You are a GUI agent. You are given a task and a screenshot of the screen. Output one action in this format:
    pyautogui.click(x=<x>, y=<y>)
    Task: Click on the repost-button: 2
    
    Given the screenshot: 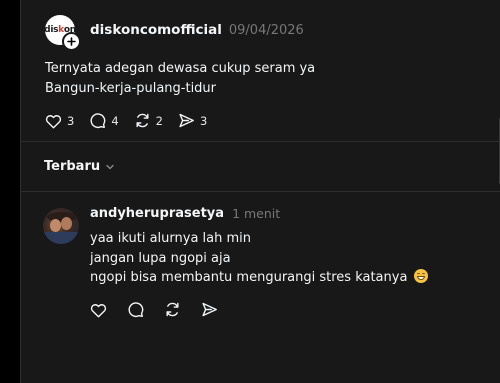 What is the action you would take?
    pyautogui.click(x=148, y=120)
    